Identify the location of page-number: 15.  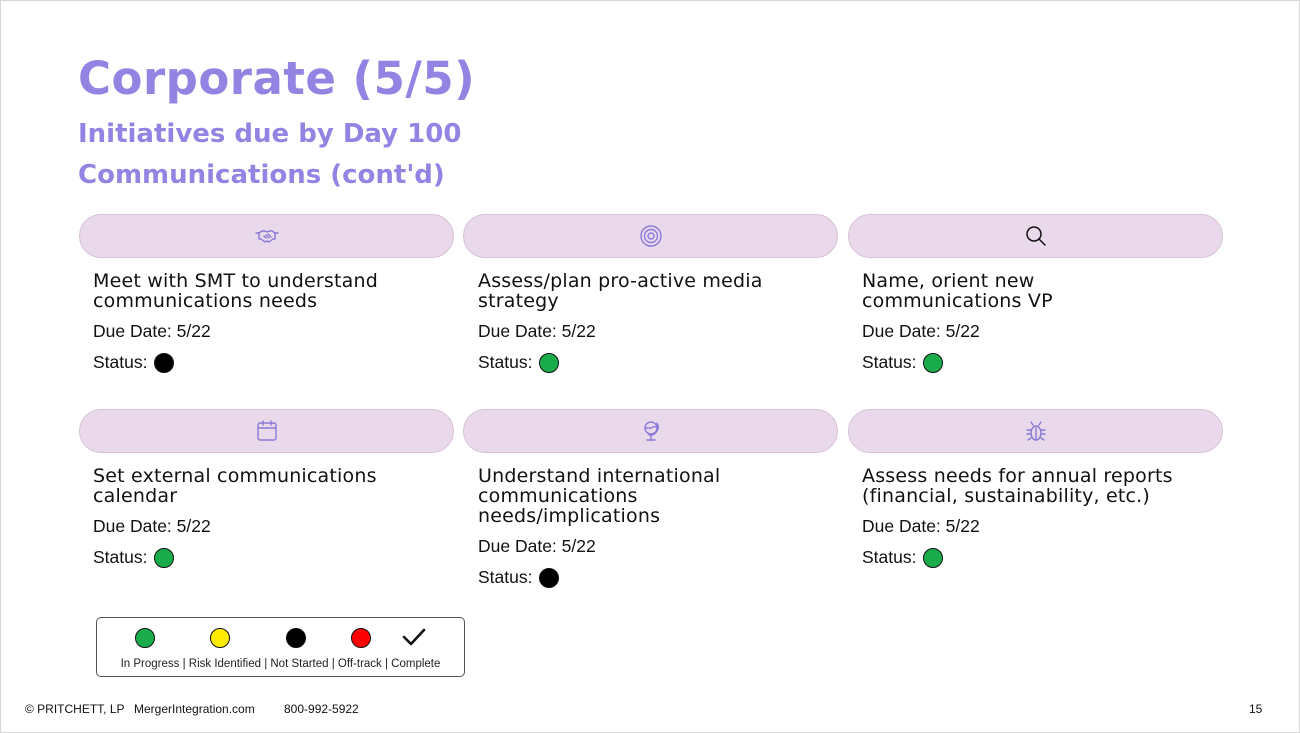
(1256, 709).